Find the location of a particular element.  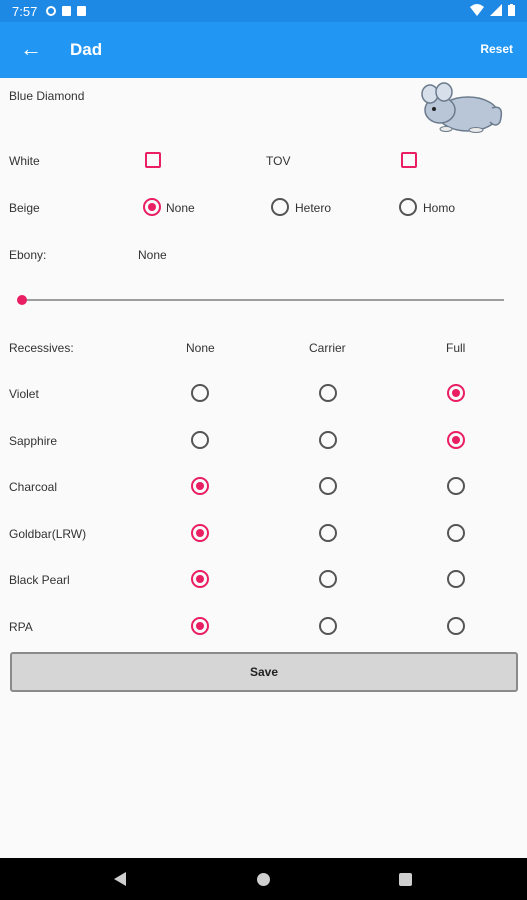

battery-icon is located at coordinates (511, 10).